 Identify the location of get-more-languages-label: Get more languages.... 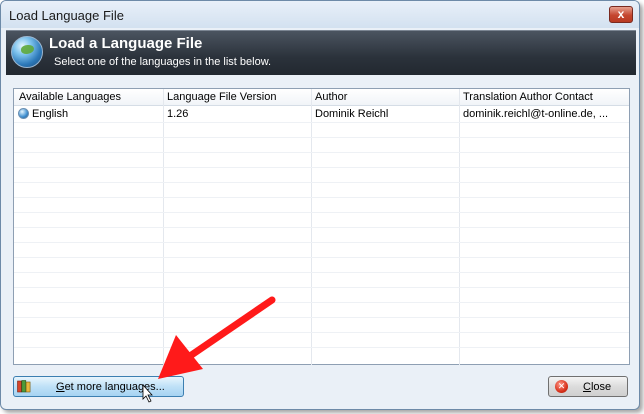
(110, 387).